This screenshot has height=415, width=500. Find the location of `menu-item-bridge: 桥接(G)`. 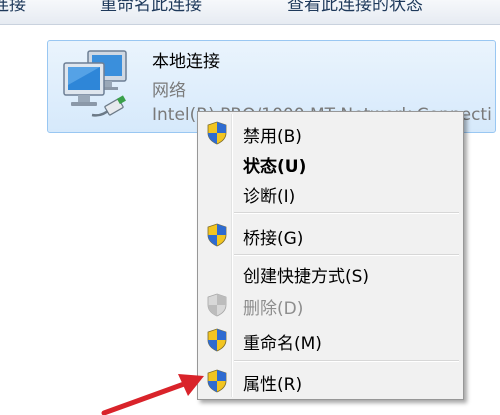

menu-item-bridge: 桥接(G) is located at coordinates (330, 235).